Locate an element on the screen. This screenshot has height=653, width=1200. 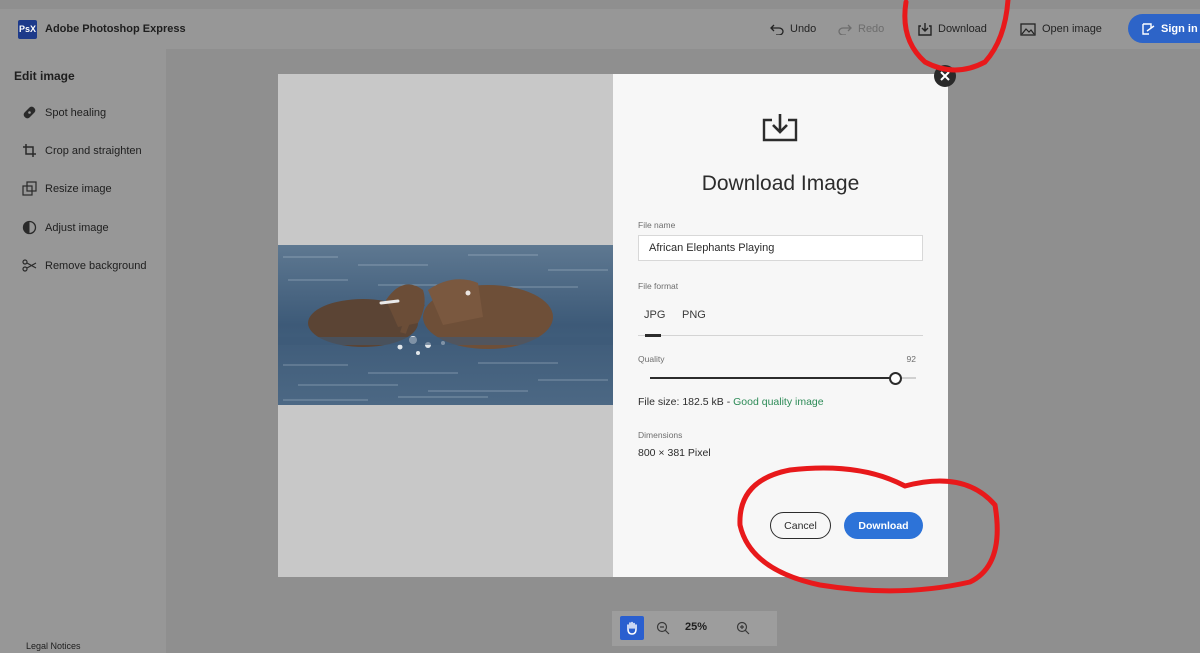
sign-in-button: Sign in is located at coordinates (1164, 28).